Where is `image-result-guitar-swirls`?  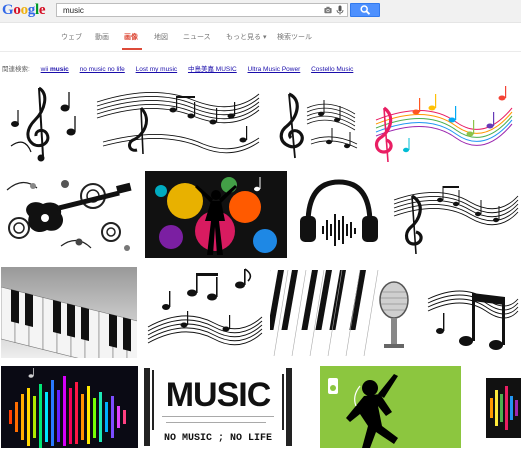 image-result-guitar-swirls is located at coordinates (69, 213).